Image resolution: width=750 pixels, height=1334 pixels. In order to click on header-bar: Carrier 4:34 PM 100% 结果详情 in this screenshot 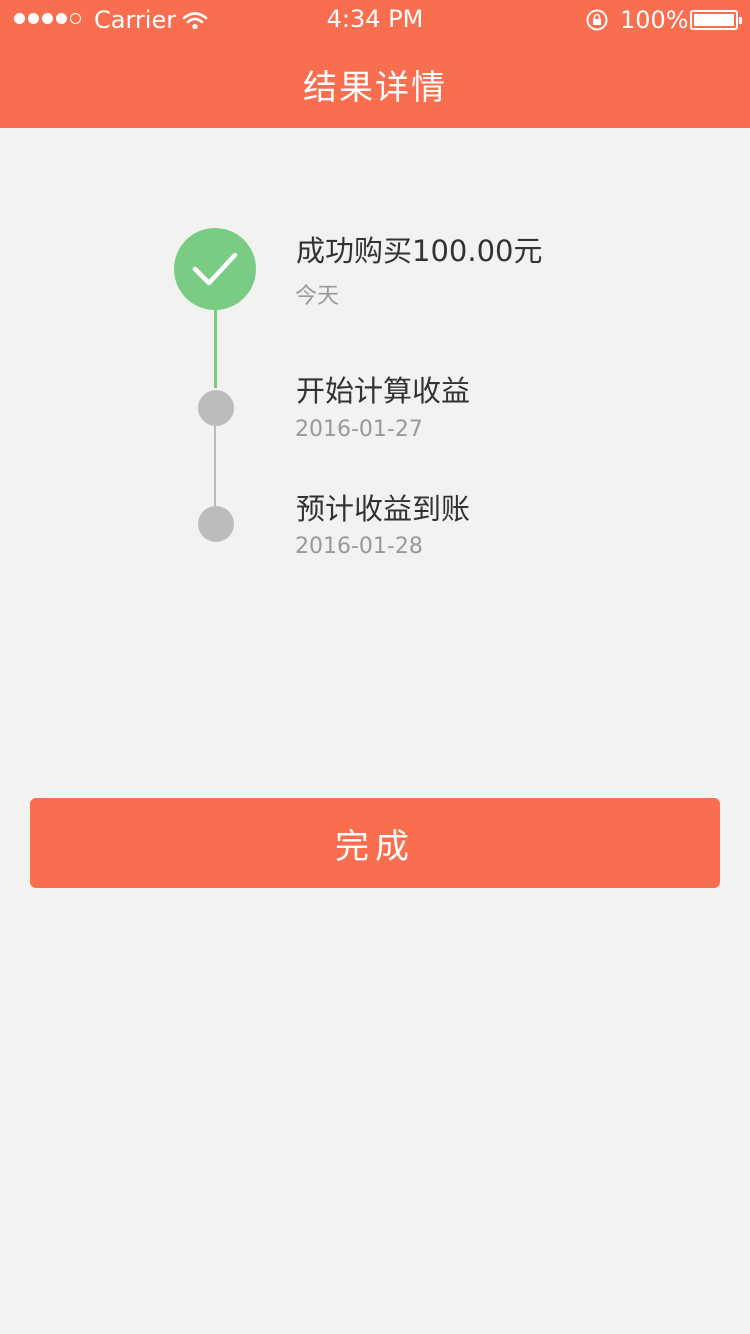, I will do `click(375, 64)`.